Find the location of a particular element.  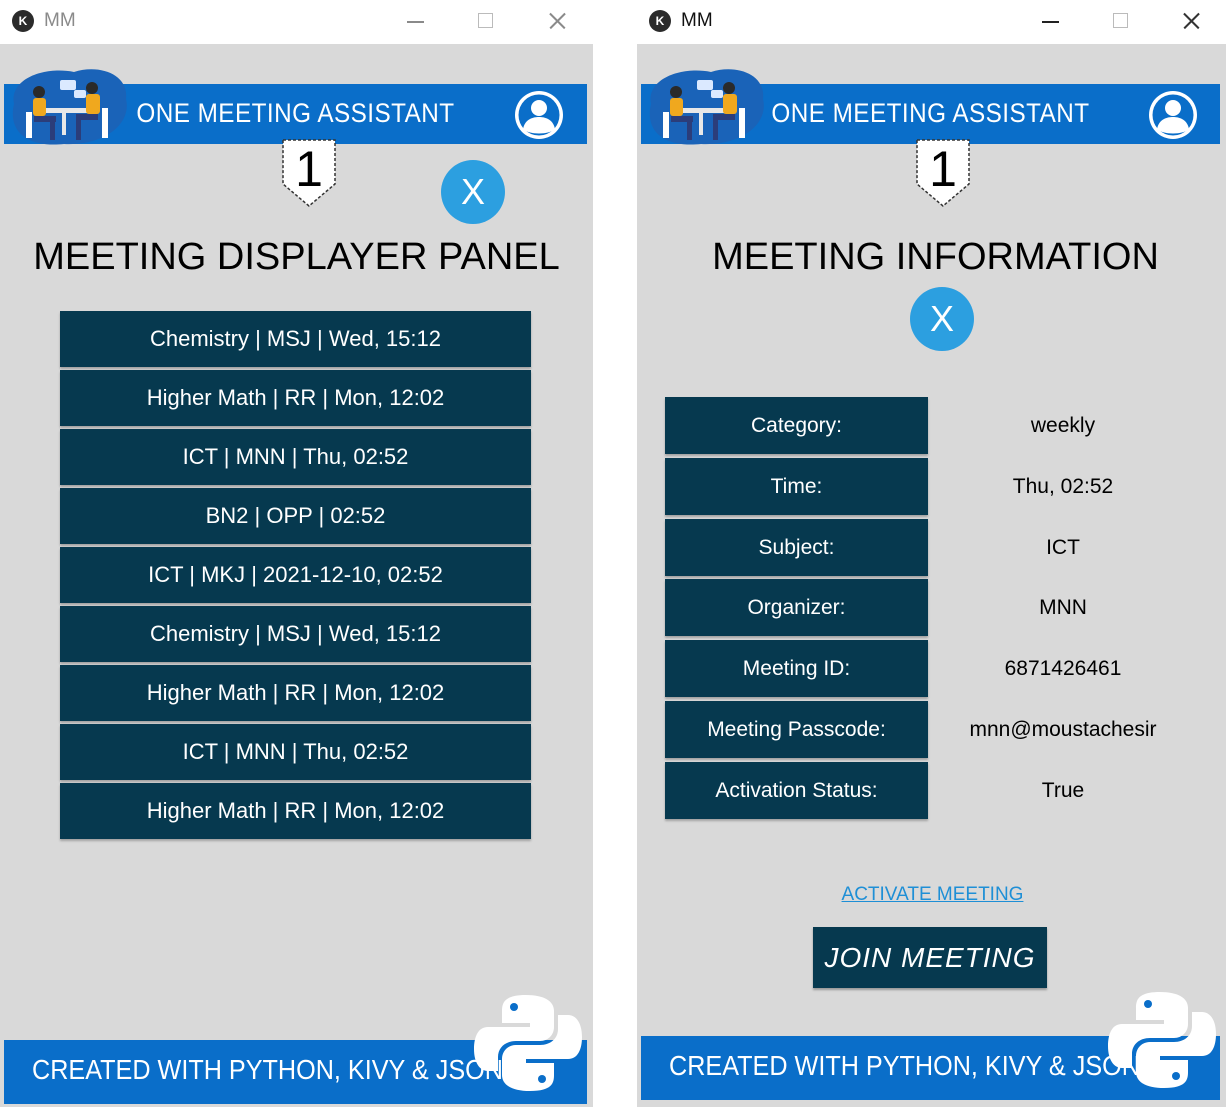

info-label: Category: is located at coordinates (796, 425).